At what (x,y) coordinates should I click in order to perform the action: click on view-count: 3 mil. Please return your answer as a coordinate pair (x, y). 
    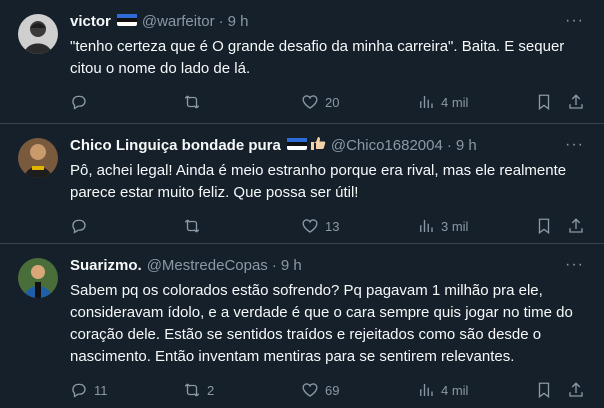
    Looking at the image, I should click on (455, 226).